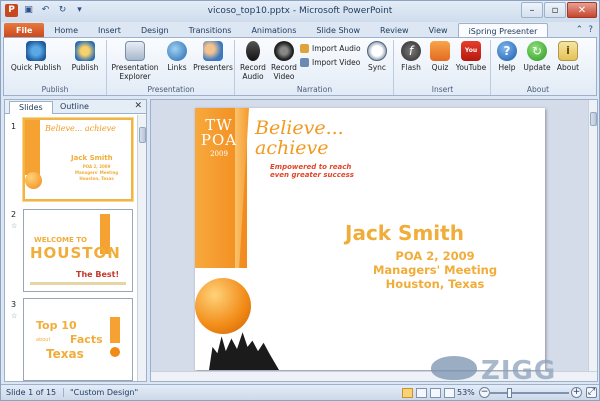 This screenshot has width=600, height=401. Describe the element at coordinates (435, 393) in the screenshot. I see `reading-view-icon` at that location.